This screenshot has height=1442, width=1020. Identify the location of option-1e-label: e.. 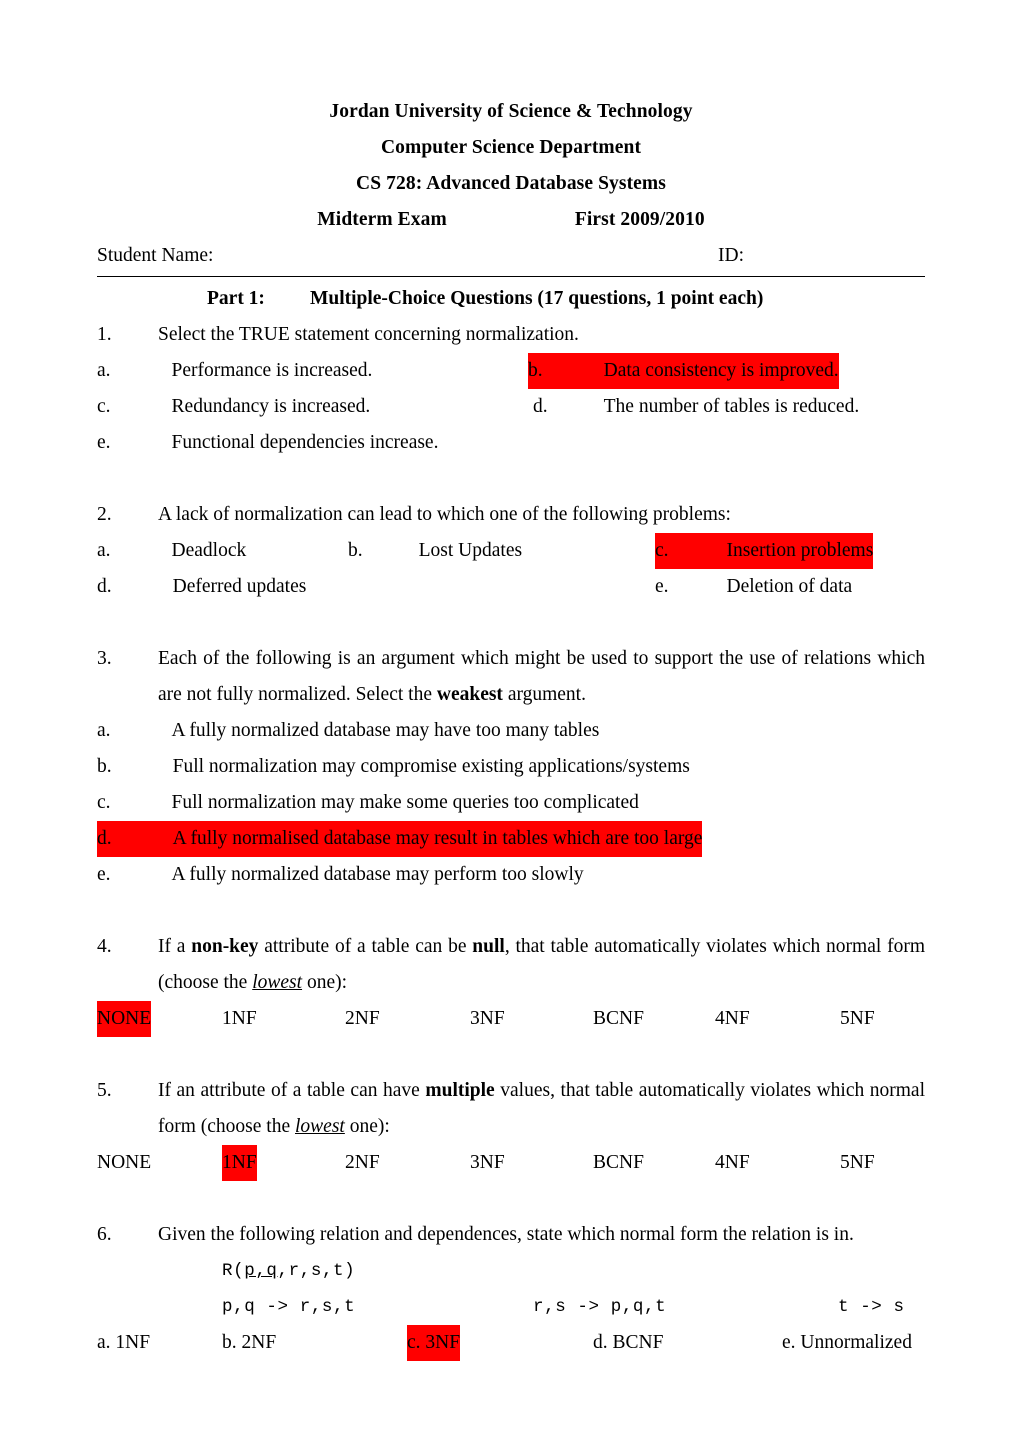
(104, 442).